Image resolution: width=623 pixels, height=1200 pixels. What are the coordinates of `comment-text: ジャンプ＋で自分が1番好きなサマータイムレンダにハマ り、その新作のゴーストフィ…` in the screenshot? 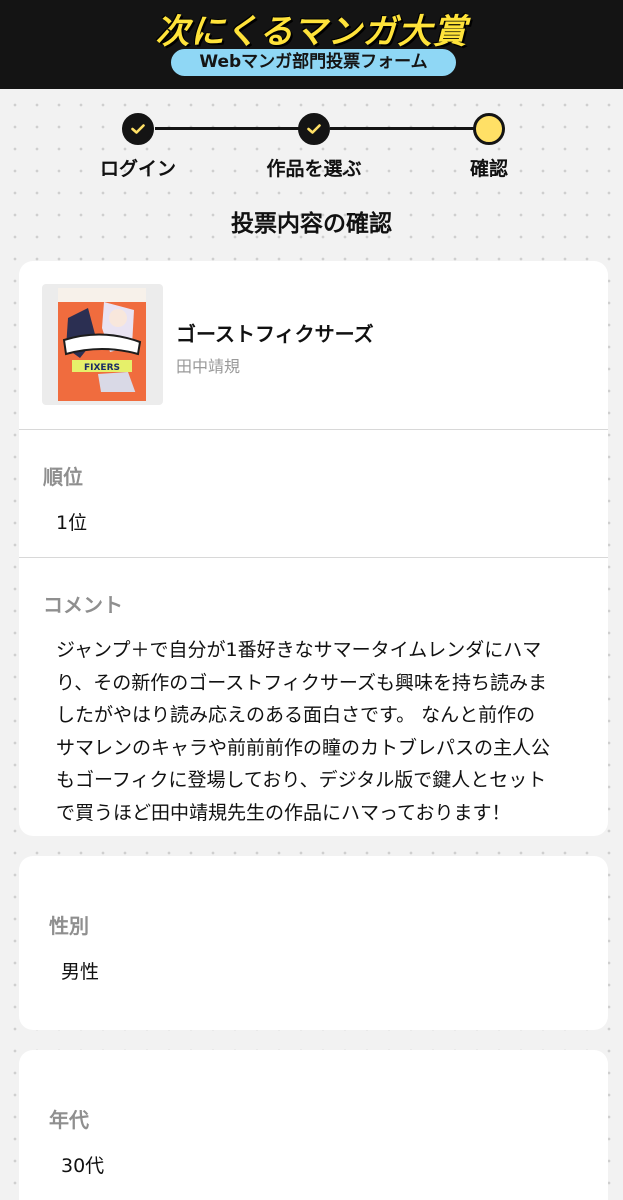 It's located at (326, 731).